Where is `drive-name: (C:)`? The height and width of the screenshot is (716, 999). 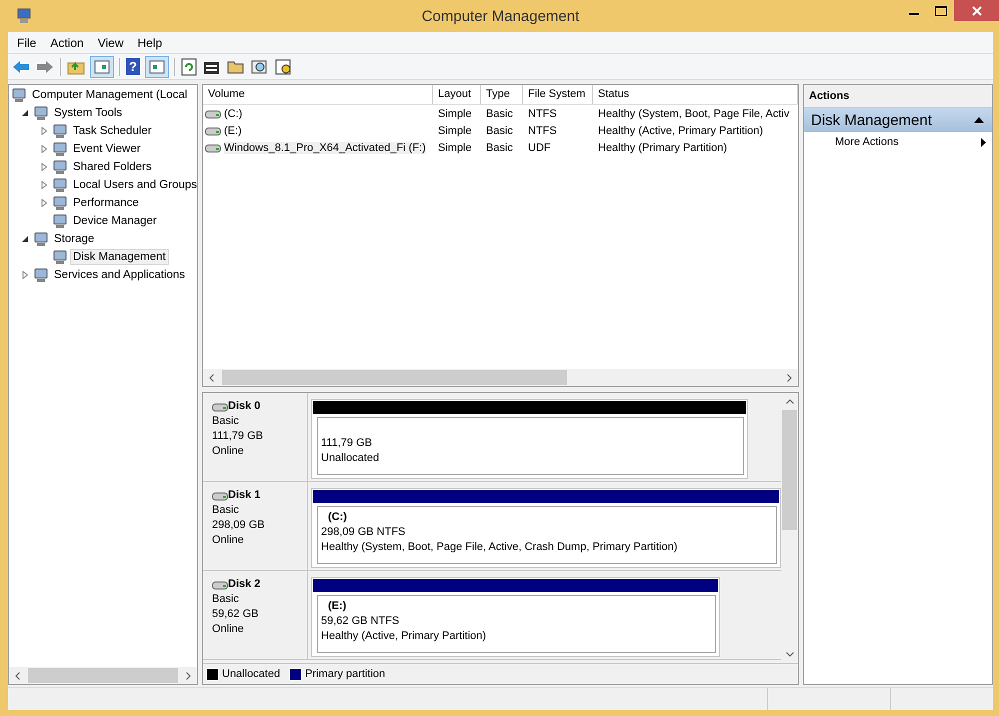 drive-name: (C:) is located at coordinates (233, 114).